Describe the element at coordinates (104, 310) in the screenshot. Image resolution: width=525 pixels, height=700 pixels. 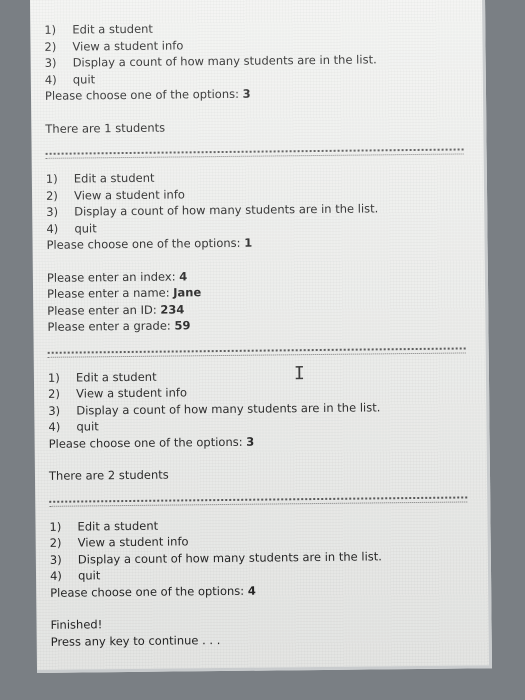
I see `input-prompt: Please enter an ID:` at that location.